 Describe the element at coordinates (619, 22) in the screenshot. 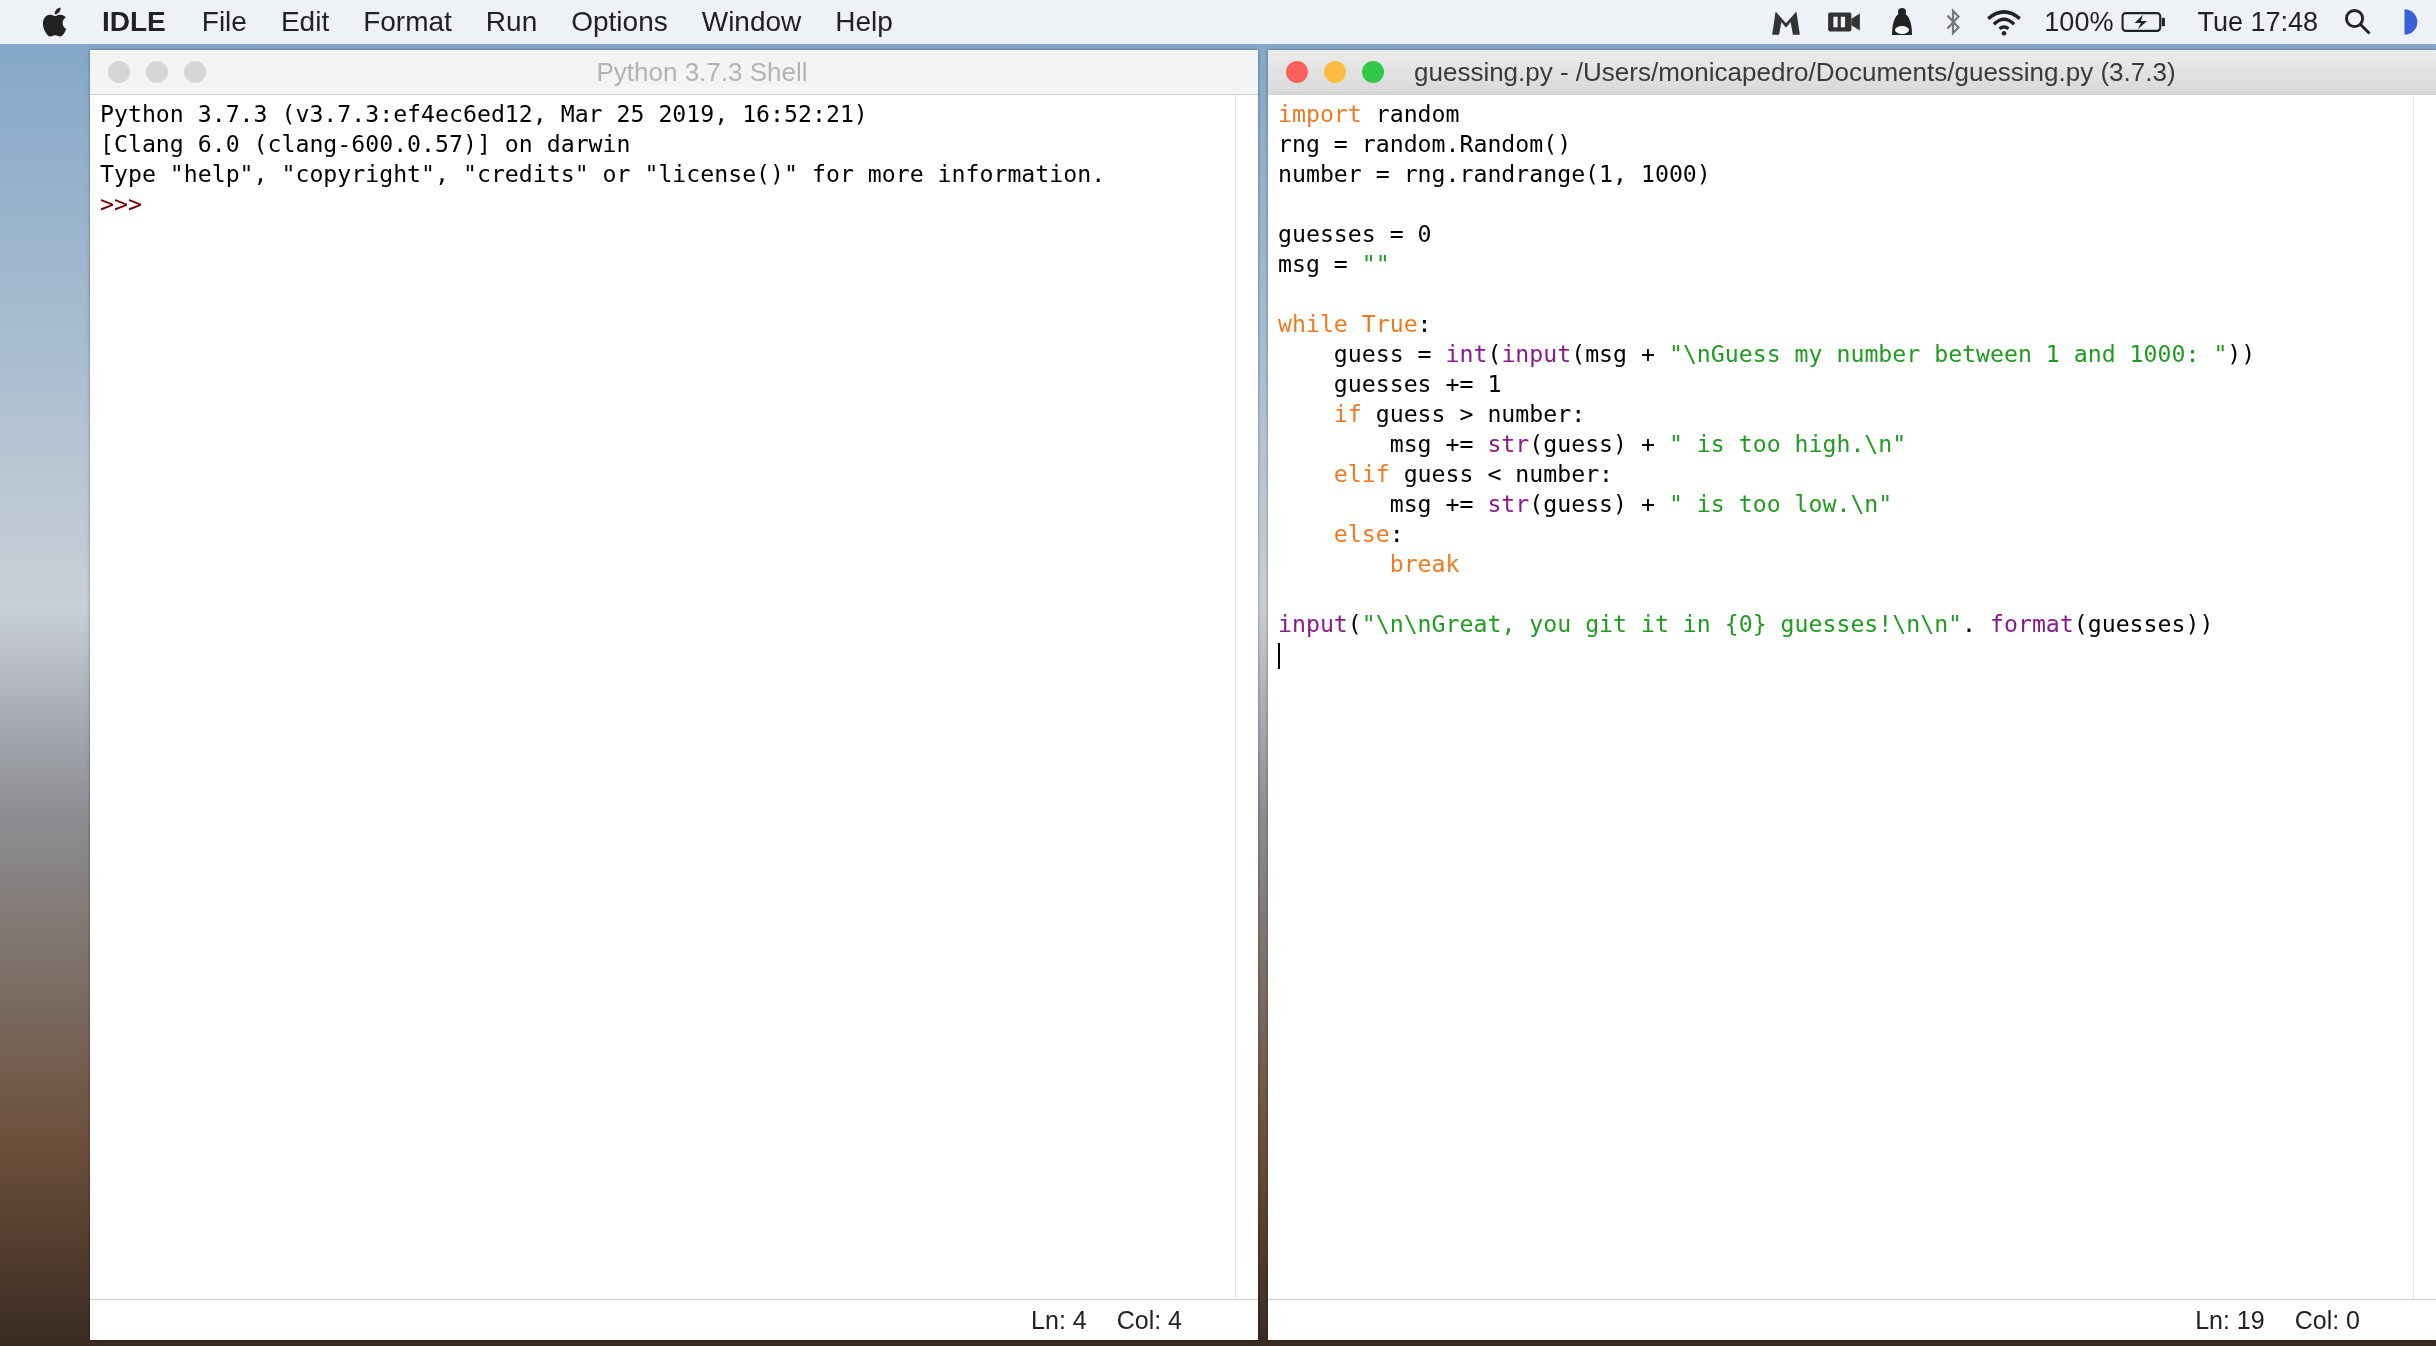

I see `menu-item: Options` at that location.